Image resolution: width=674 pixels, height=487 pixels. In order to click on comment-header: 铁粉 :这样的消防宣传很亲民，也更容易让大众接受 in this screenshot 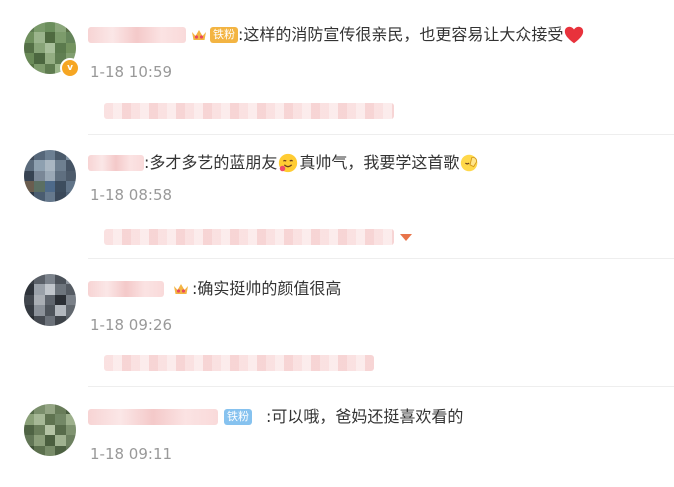, I will do `click(336, 35)`.